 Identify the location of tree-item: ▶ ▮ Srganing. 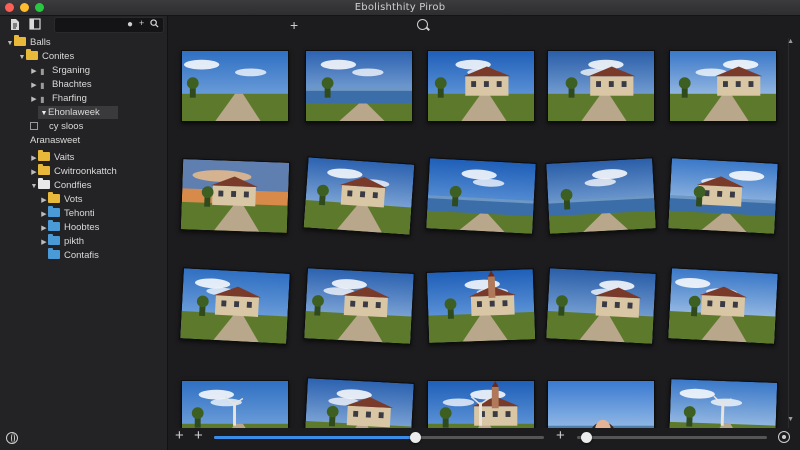
(60, 70).